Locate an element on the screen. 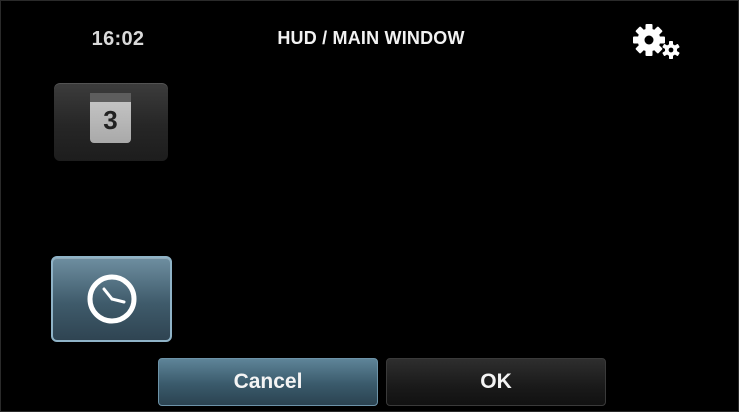 Image resolution: width=739 pixels, height=412 pixels. channel-number-button: 3 is located at coordinates (111, 122).